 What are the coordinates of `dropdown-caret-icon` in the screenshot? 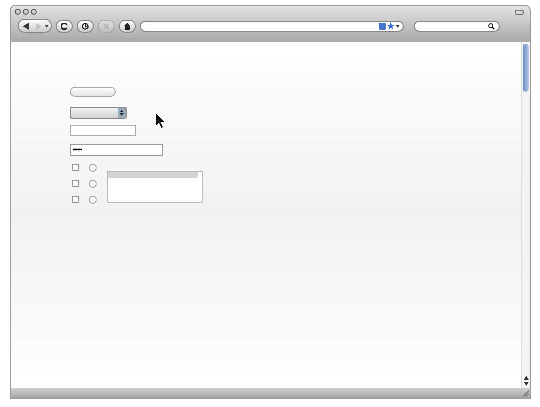 It's located at (48, 26).